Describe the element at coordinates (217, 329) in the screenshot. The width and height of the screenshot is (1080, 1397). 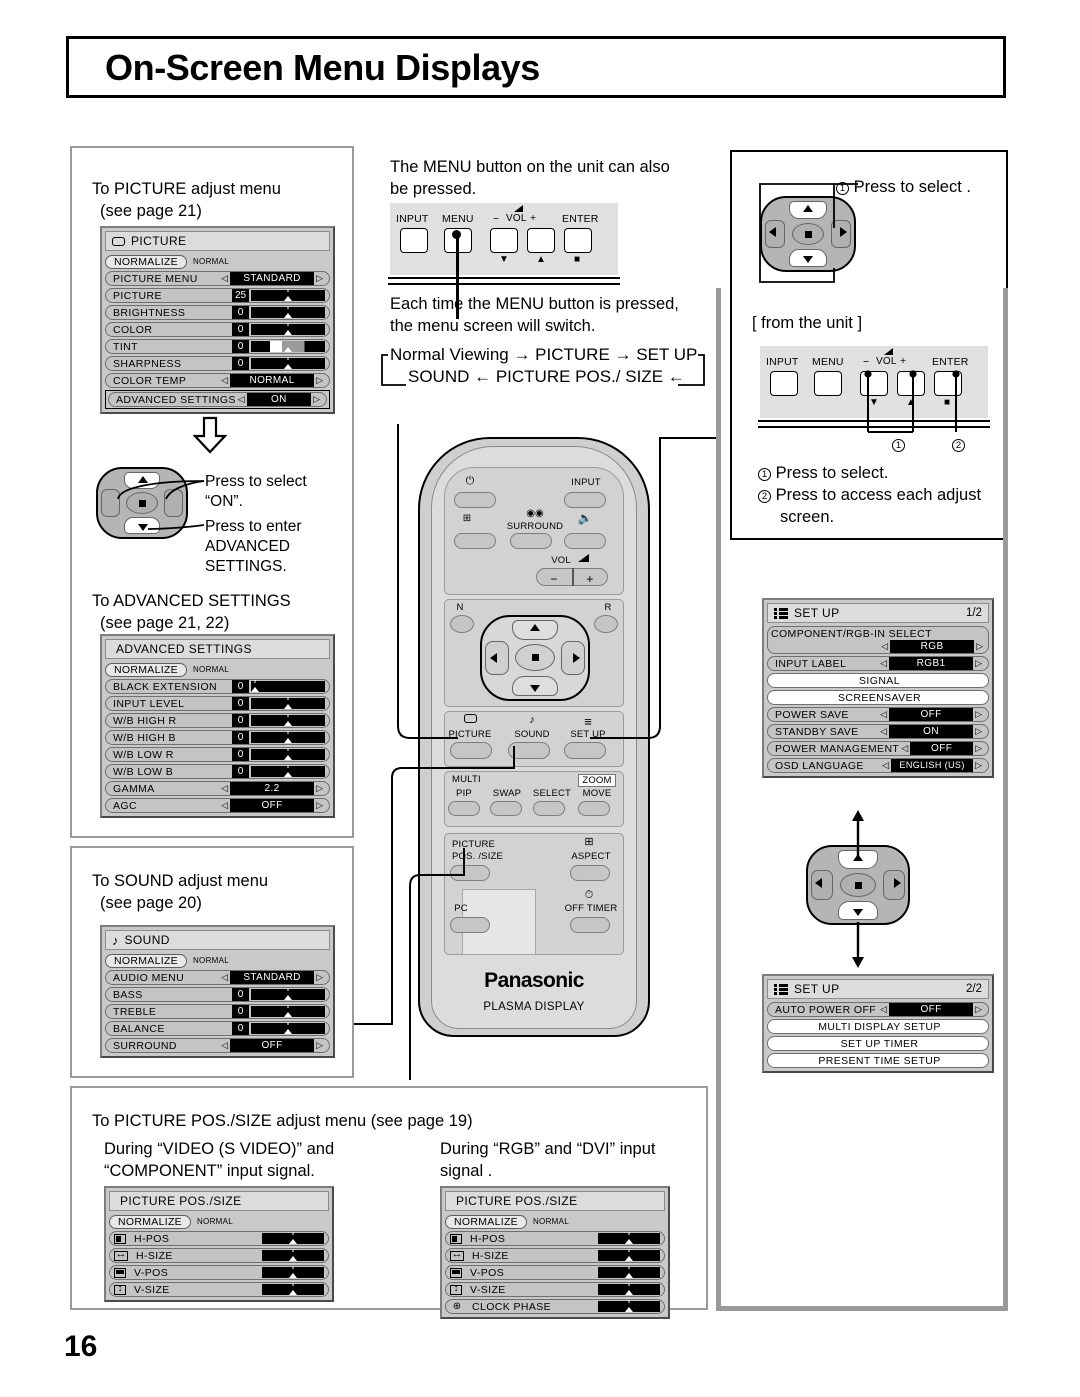
I see `menu-row-color: COLOR 0` at that location.